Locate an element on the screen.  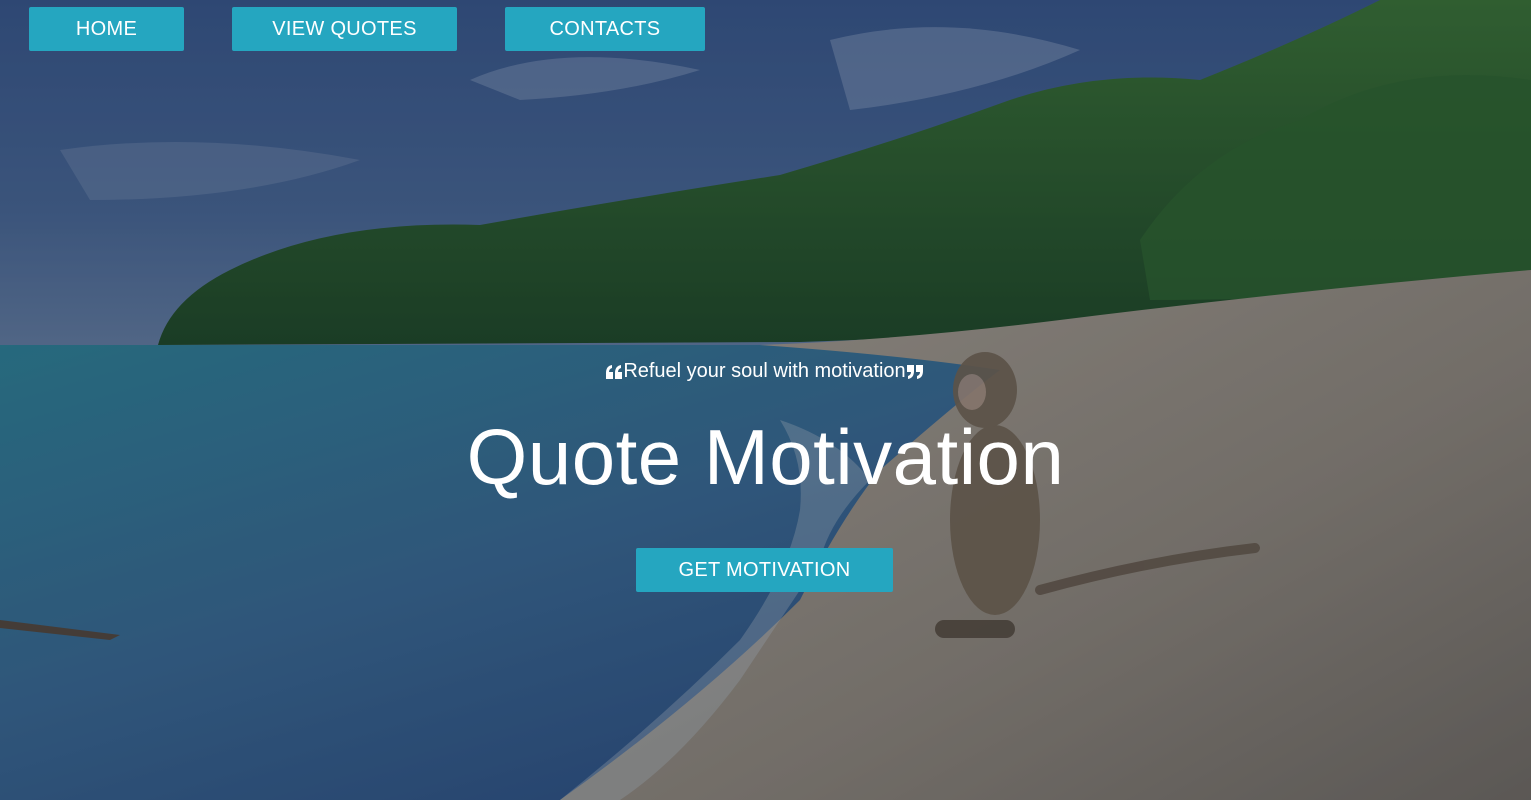
open-quote-icon is located at coordinates (614, 371).